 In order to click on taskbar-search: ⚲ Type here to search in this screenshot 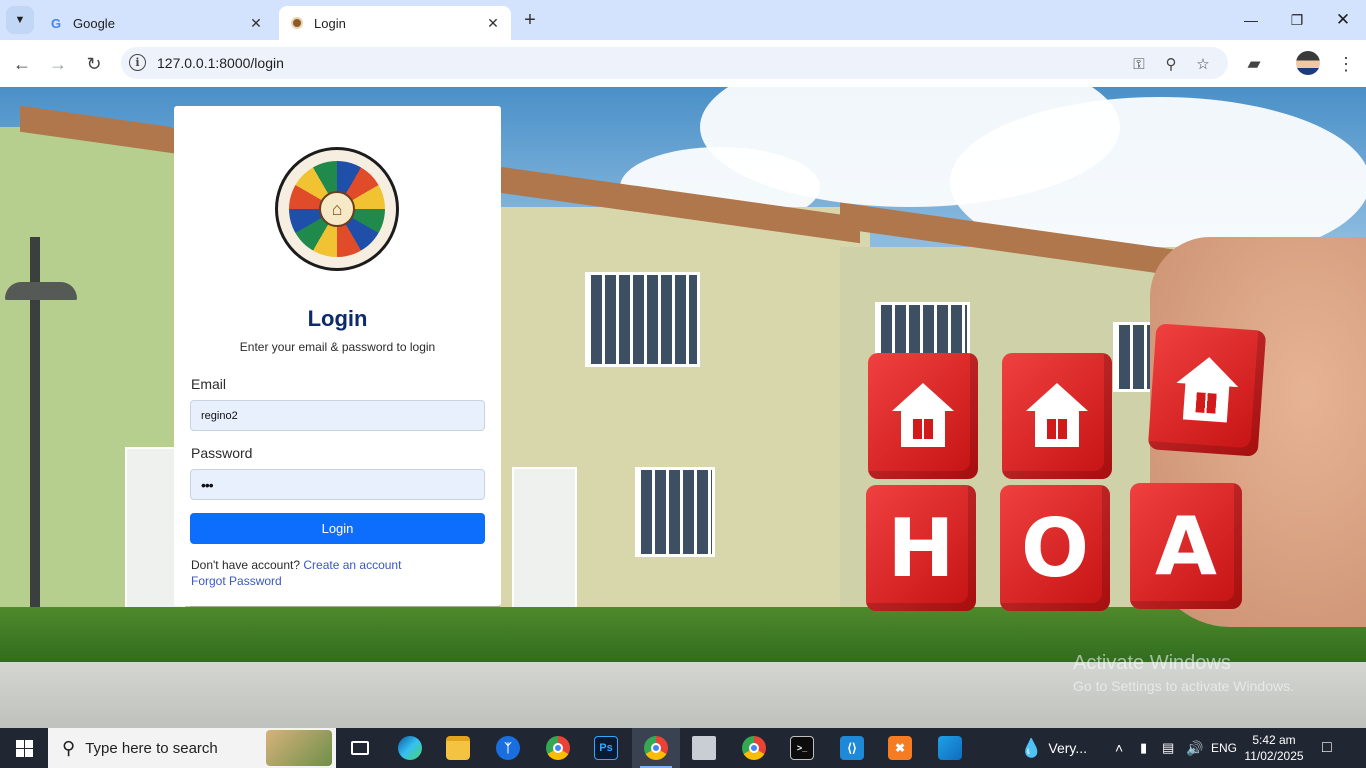, I will do `click(192, 748)`.